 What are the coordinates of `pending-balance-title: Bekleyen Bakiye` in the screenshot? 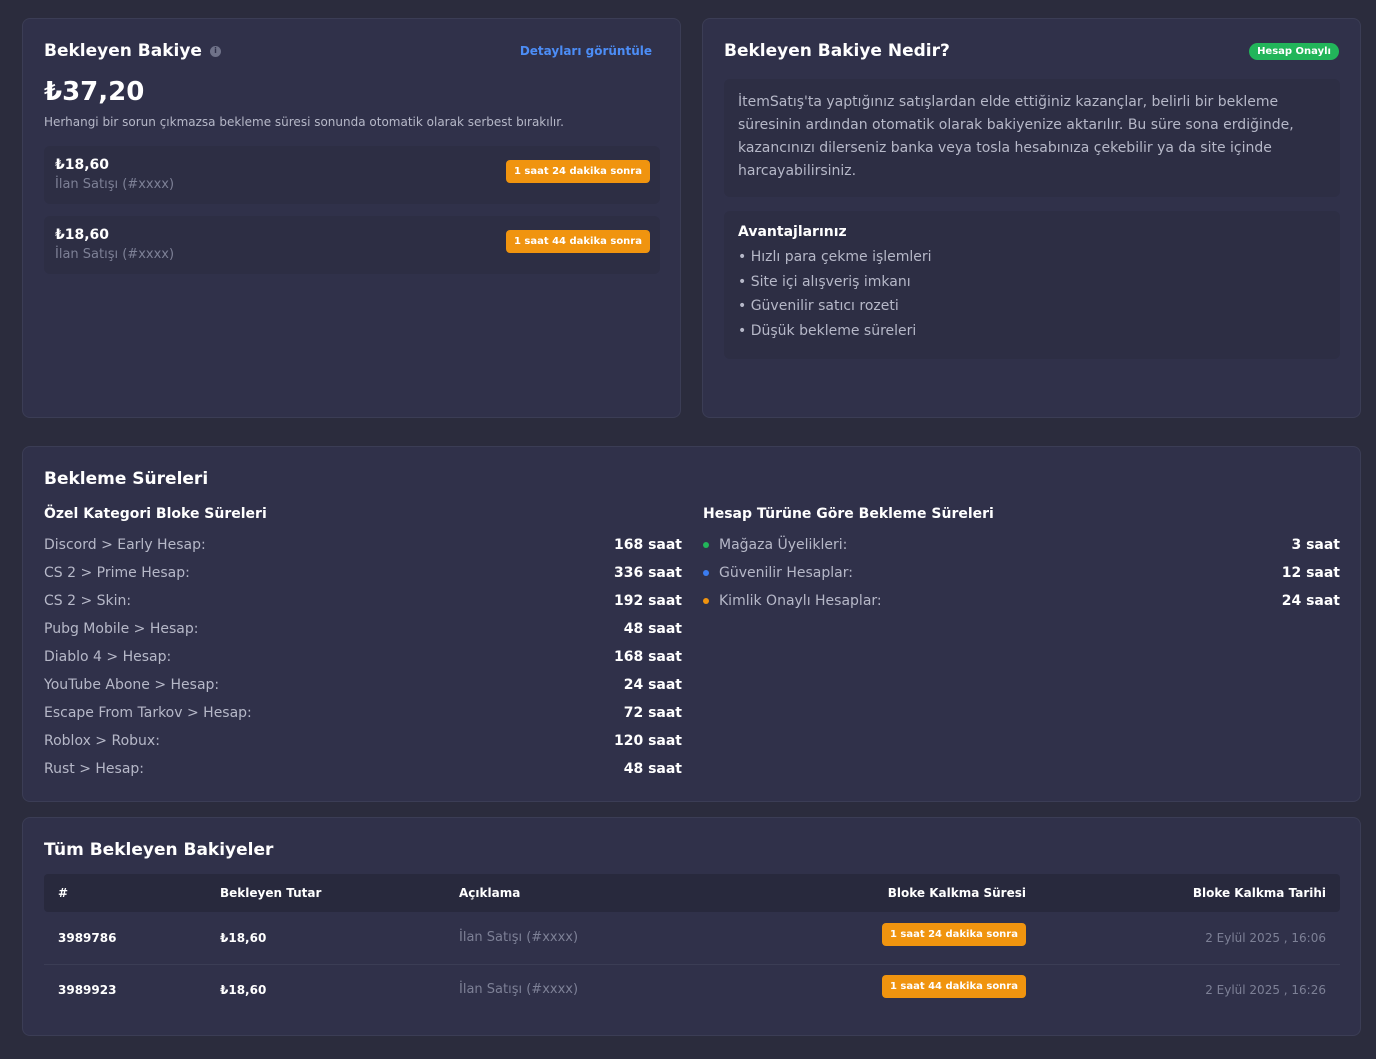 It's located at (123, 51).